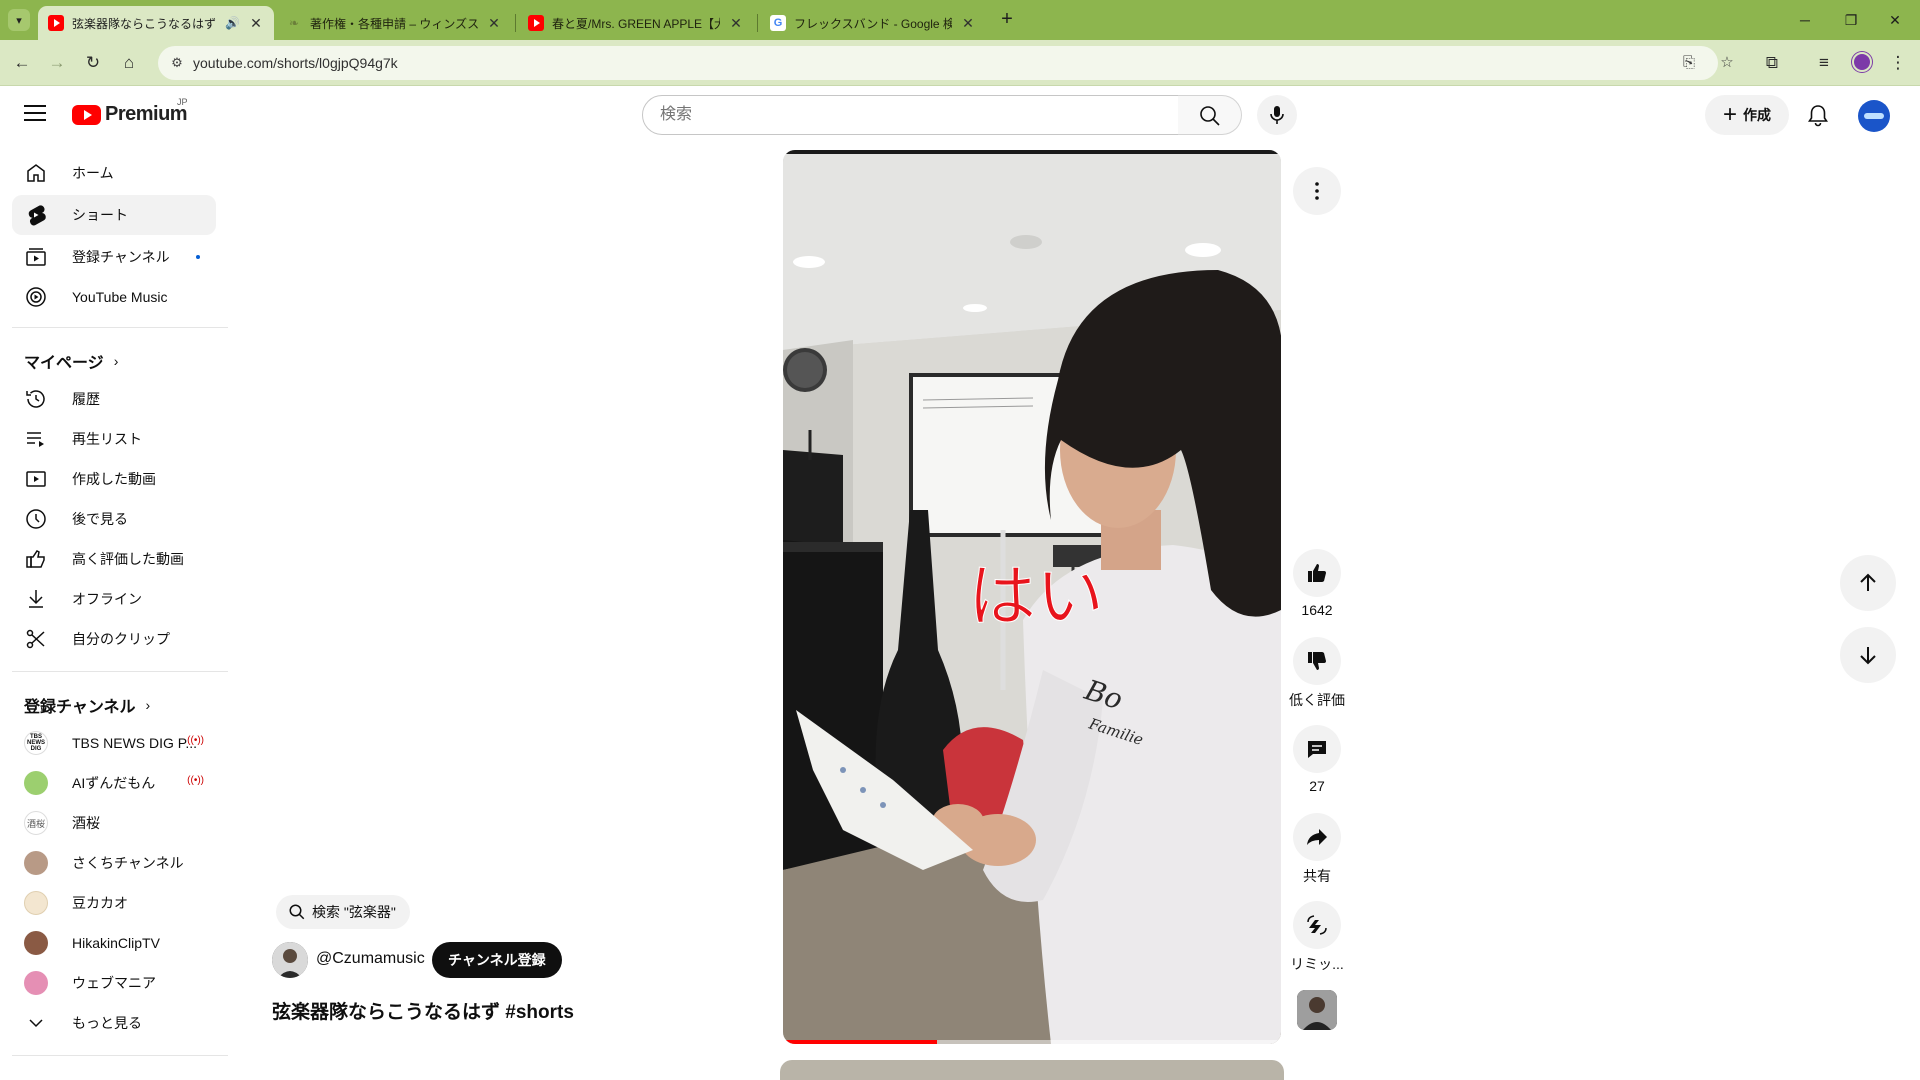 Image resolution: width=1920 pixels, height=1080 pixels. Describe the element at coordinates (86, 823) in the screenshot. I see `sidebar-item-label: 酒桜` at that location.